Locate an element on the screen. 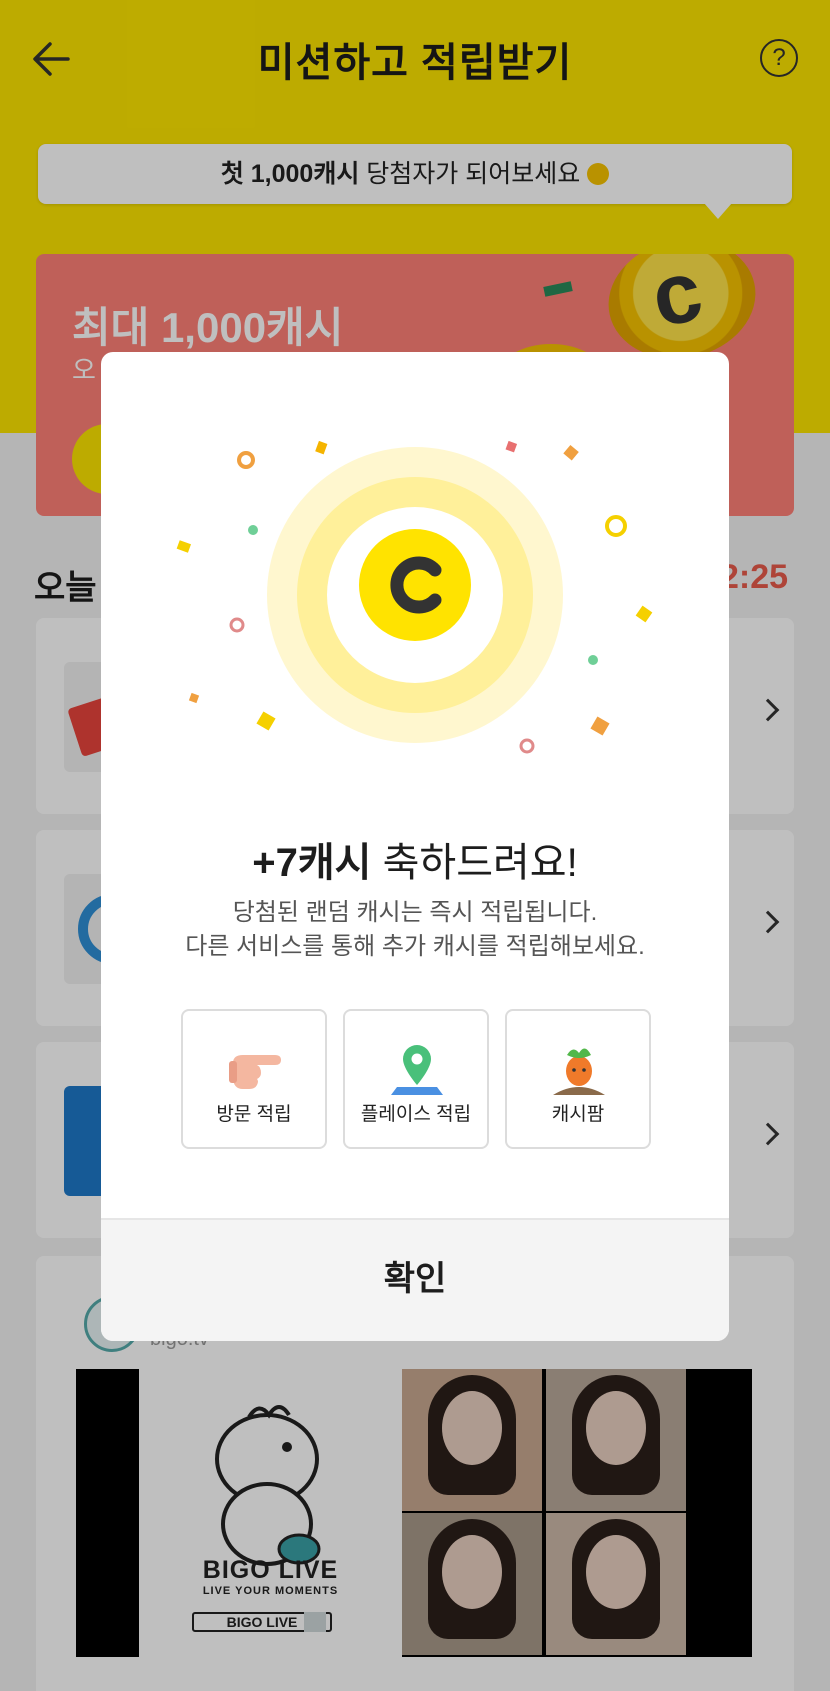  option-place-reward: 플레이스 적립 is located at coordinates (416, 1079).